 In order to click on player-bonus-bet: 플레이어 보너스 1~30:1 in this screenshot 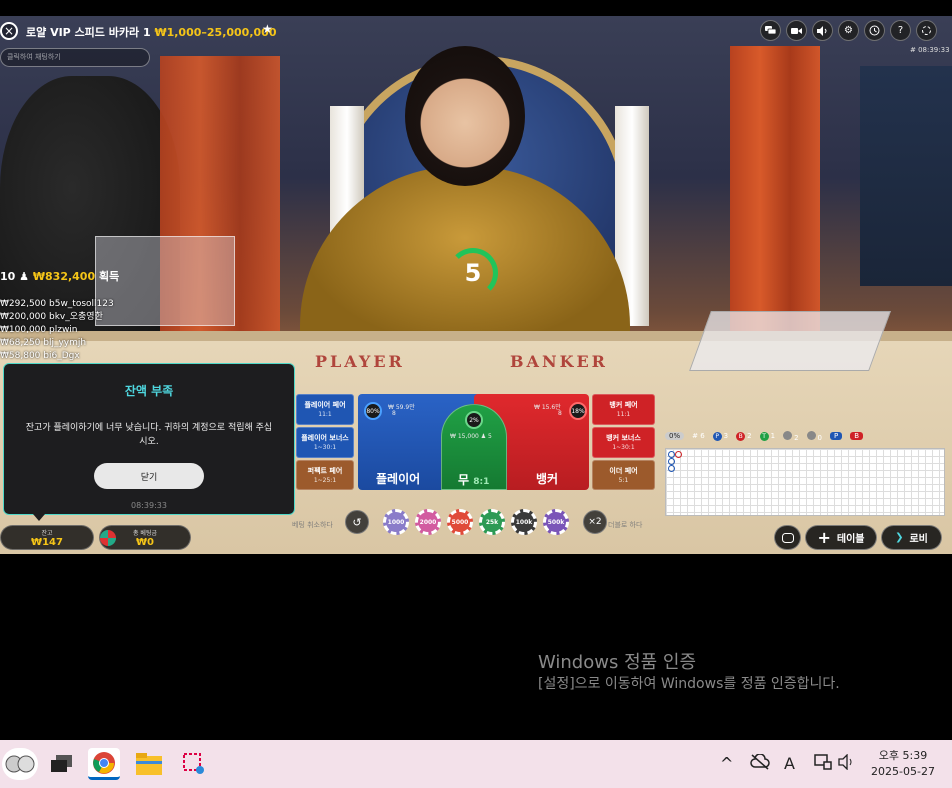, I will do `click(325, 442)`.